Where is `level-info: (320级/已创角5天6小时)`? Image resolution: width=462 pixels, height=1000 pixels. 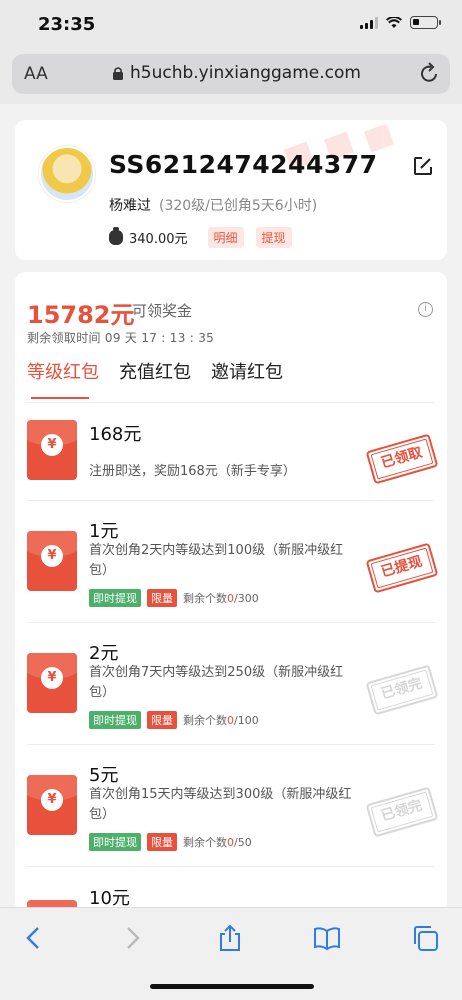 level-info: (320级/已创角5天6小时) is located at coordinates (238, 206).